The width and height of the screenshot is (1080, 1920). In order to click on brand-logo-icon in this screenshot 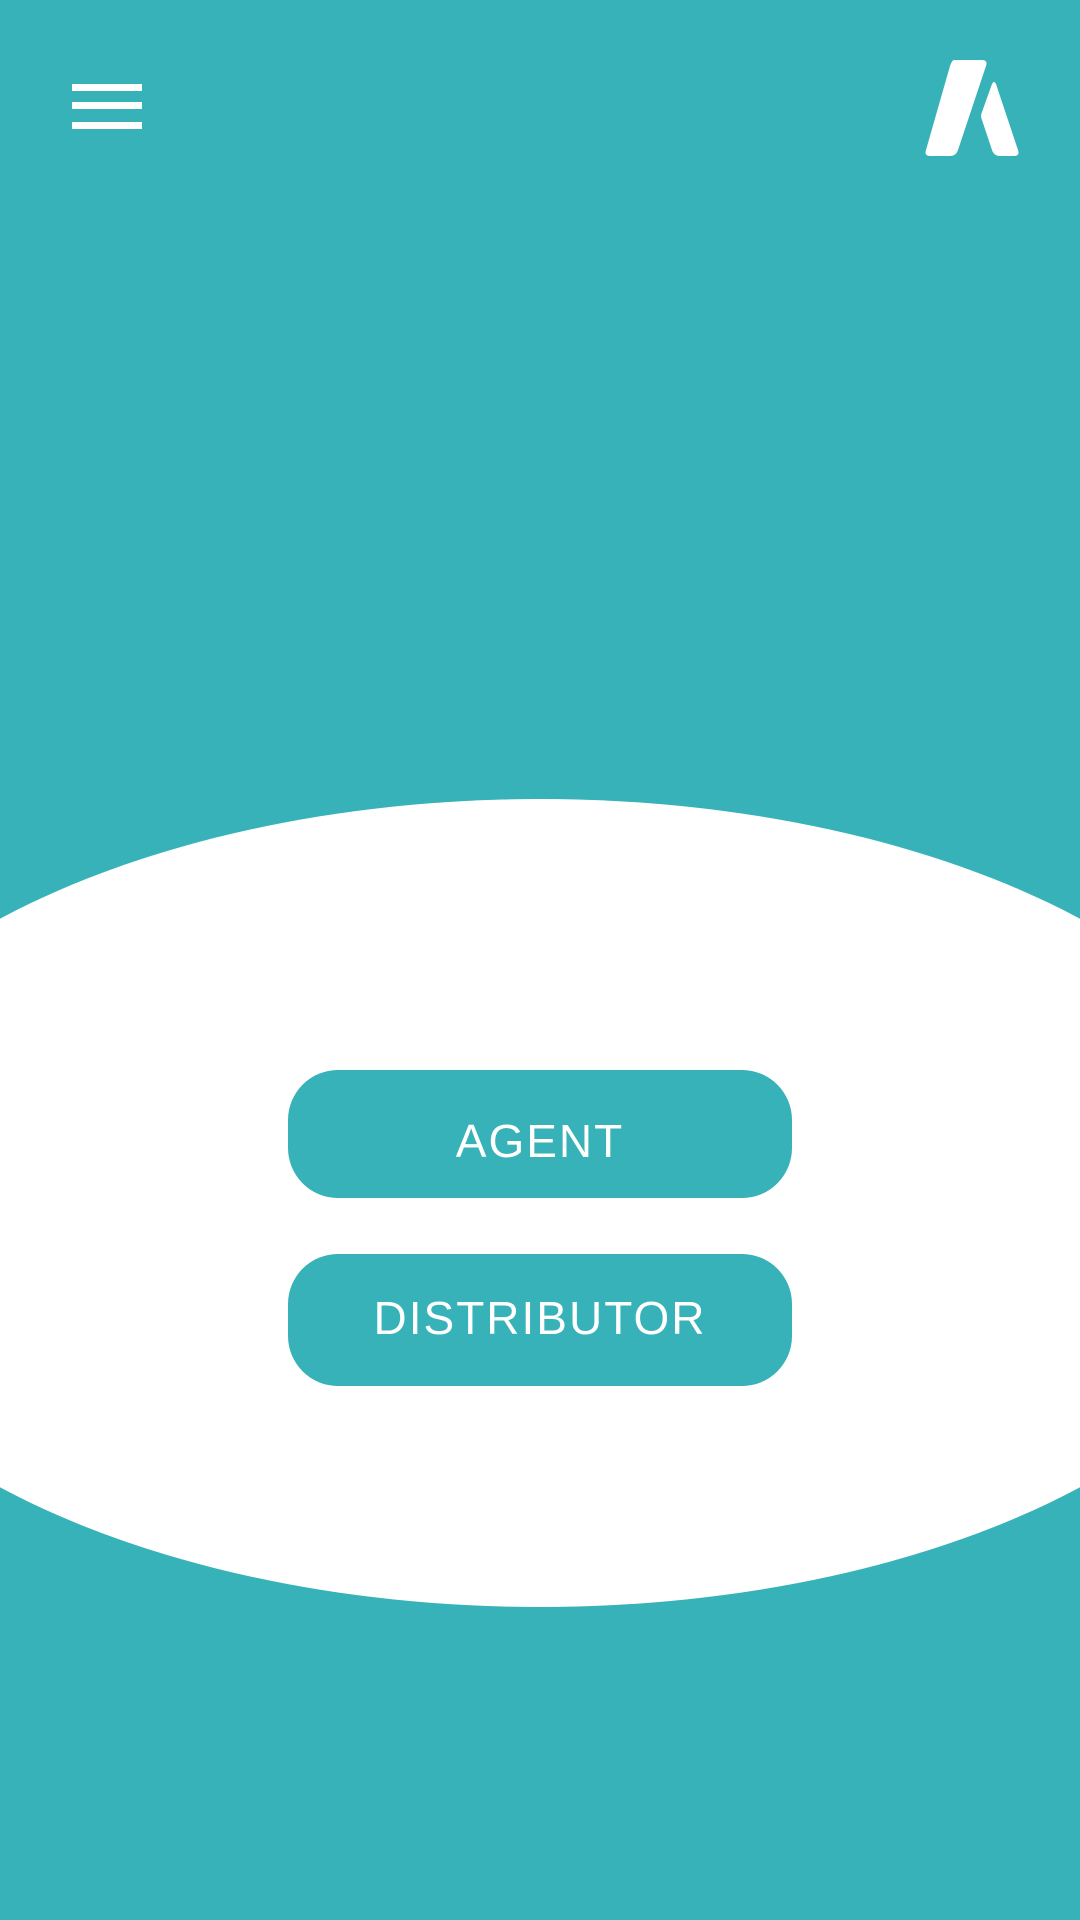, I will do `click(972, 109)`.